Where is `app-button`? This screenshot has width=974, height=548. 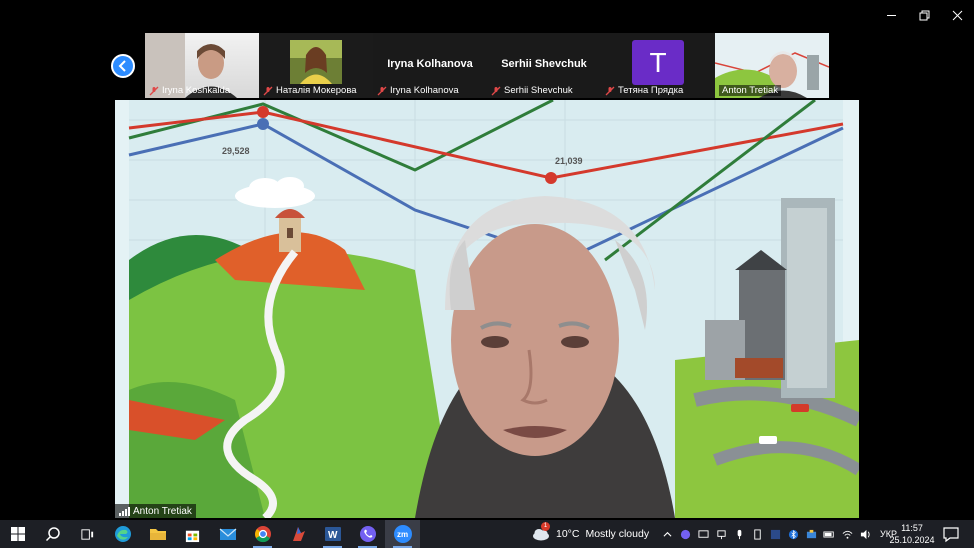 app-button is located at coordinates (297, 534).